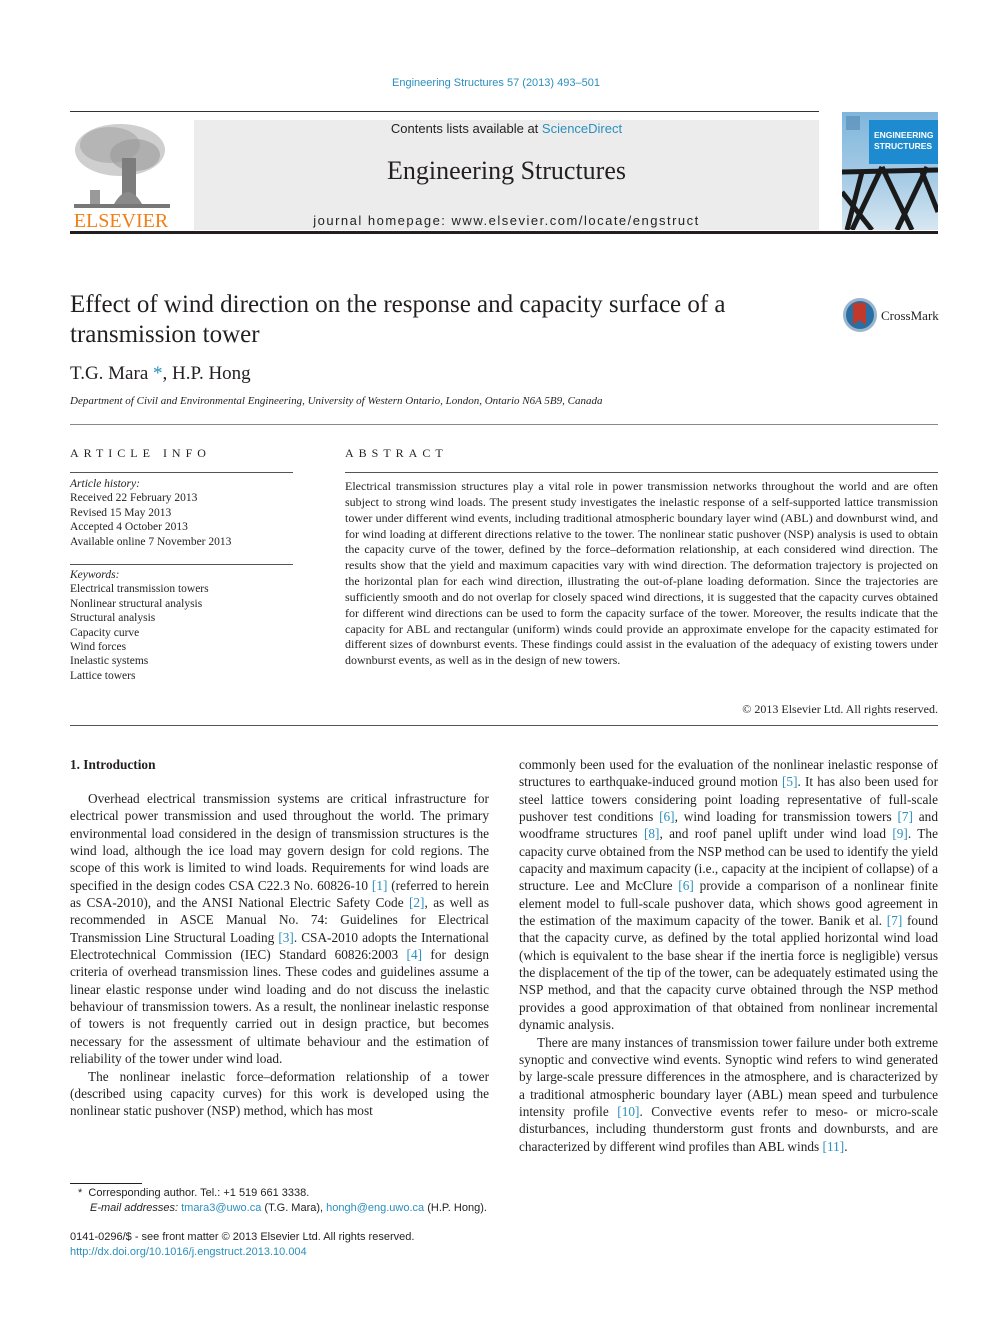  Describe the element at coordinates (415, 954) in the screenshot. I see `reference-link: [4]` at that location.